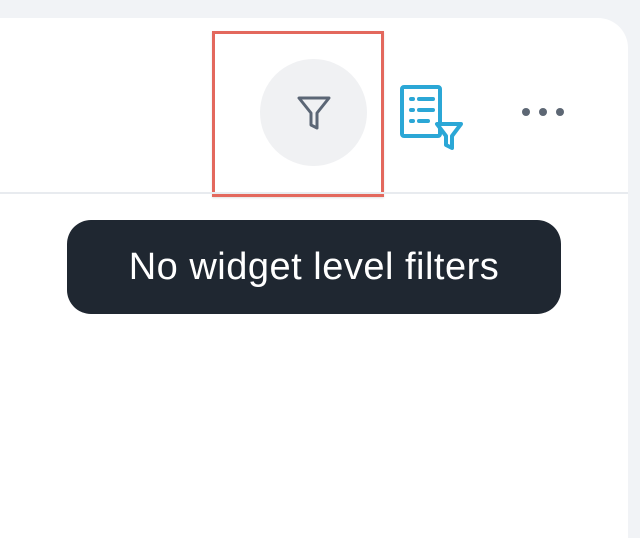 Image resolution: width=640 pixels, height=538 pixels. I want to click on list-filter-button, so click(432, 120).